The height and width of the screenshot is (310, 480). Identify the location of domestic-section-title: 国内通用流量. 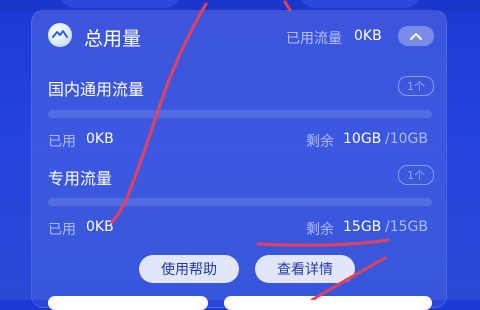
(96, 89).